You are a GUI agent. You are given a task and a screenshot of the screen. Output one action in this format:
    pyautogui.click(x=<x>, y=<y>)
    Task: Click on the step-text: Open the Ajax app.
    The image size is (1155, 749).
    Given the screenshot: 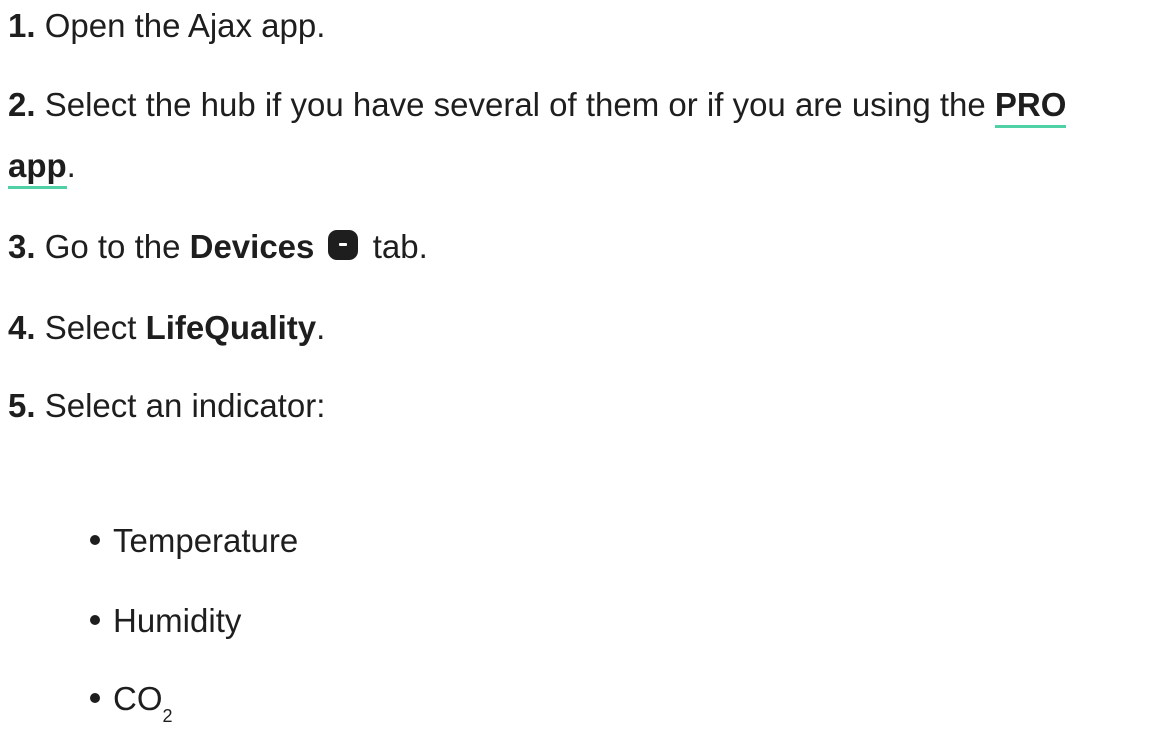 What is the action you would take?
    pyautogui.click(x=180, y=25)
    